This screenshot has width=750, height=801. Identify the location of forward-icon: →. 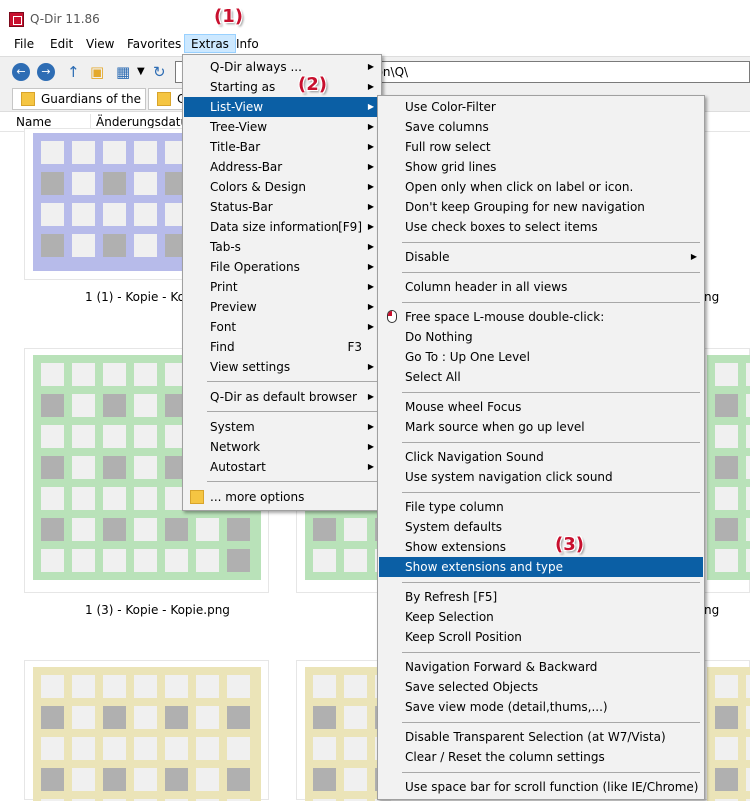
(46, 72).